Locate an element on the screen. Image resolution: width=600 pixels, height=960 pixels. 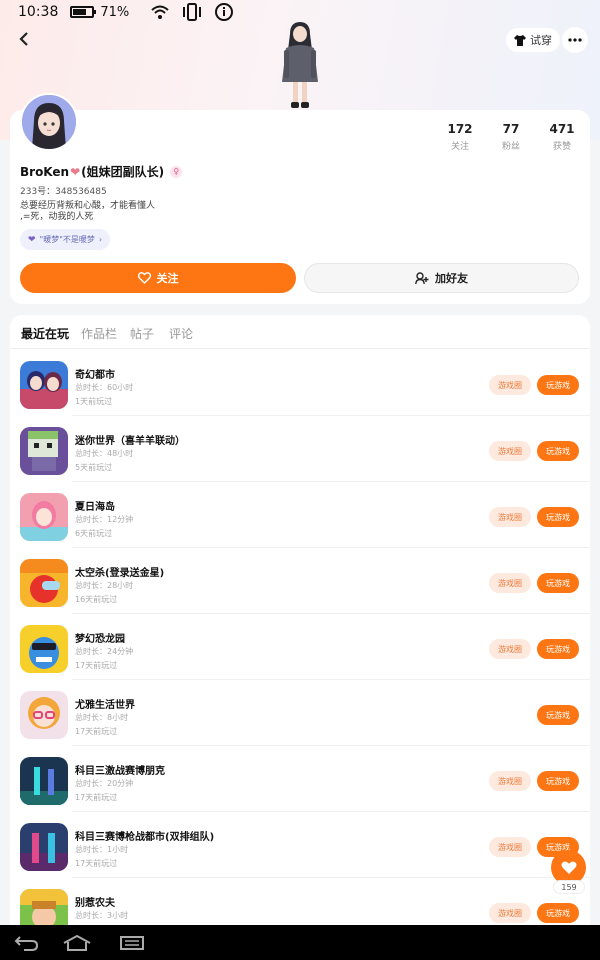
try-on-button: 试穿 is located at coordinates (533, 40).